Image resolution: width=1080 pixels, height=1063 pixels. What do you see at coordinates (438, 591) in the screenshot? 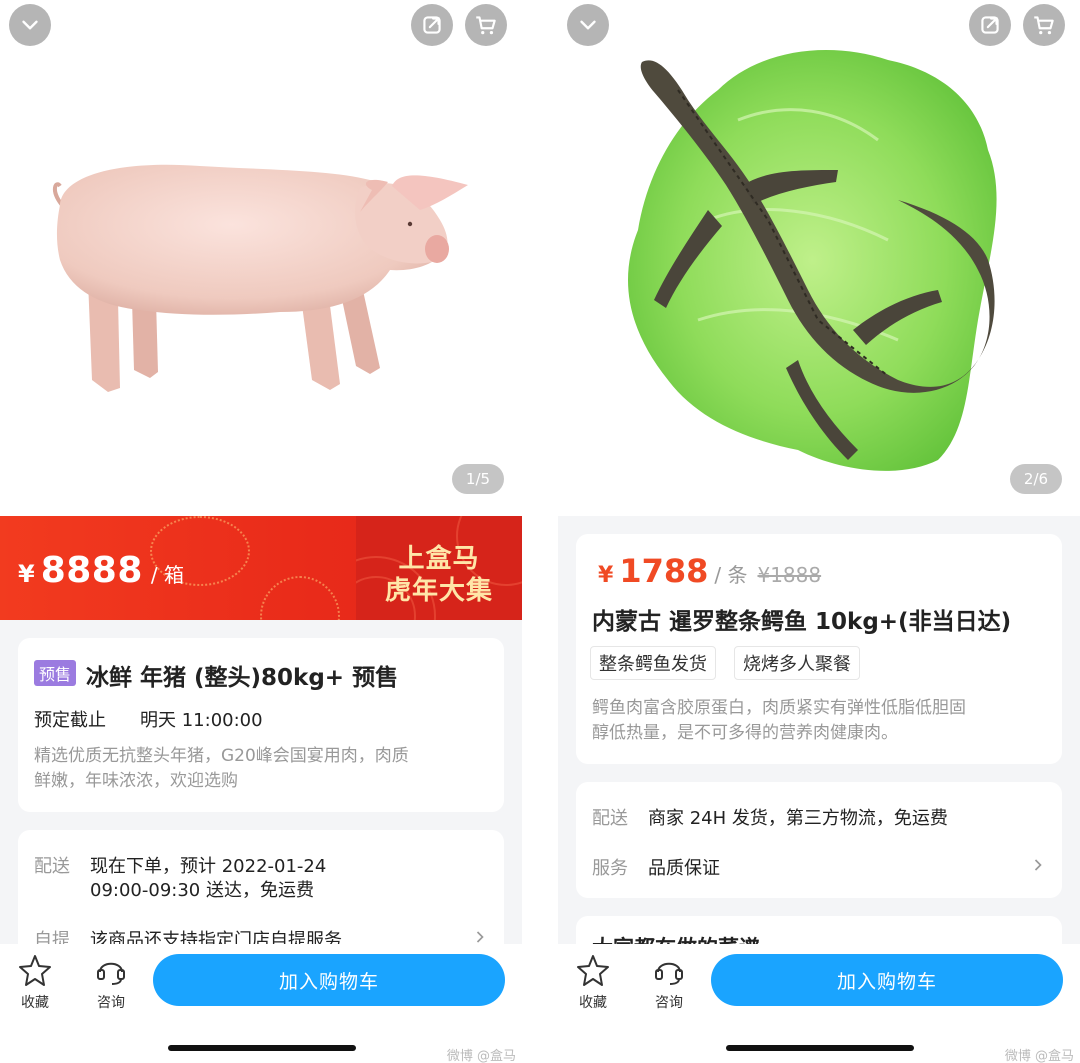
I see `promo-line-2: 虎年大集` at bounding box center [438, 591].